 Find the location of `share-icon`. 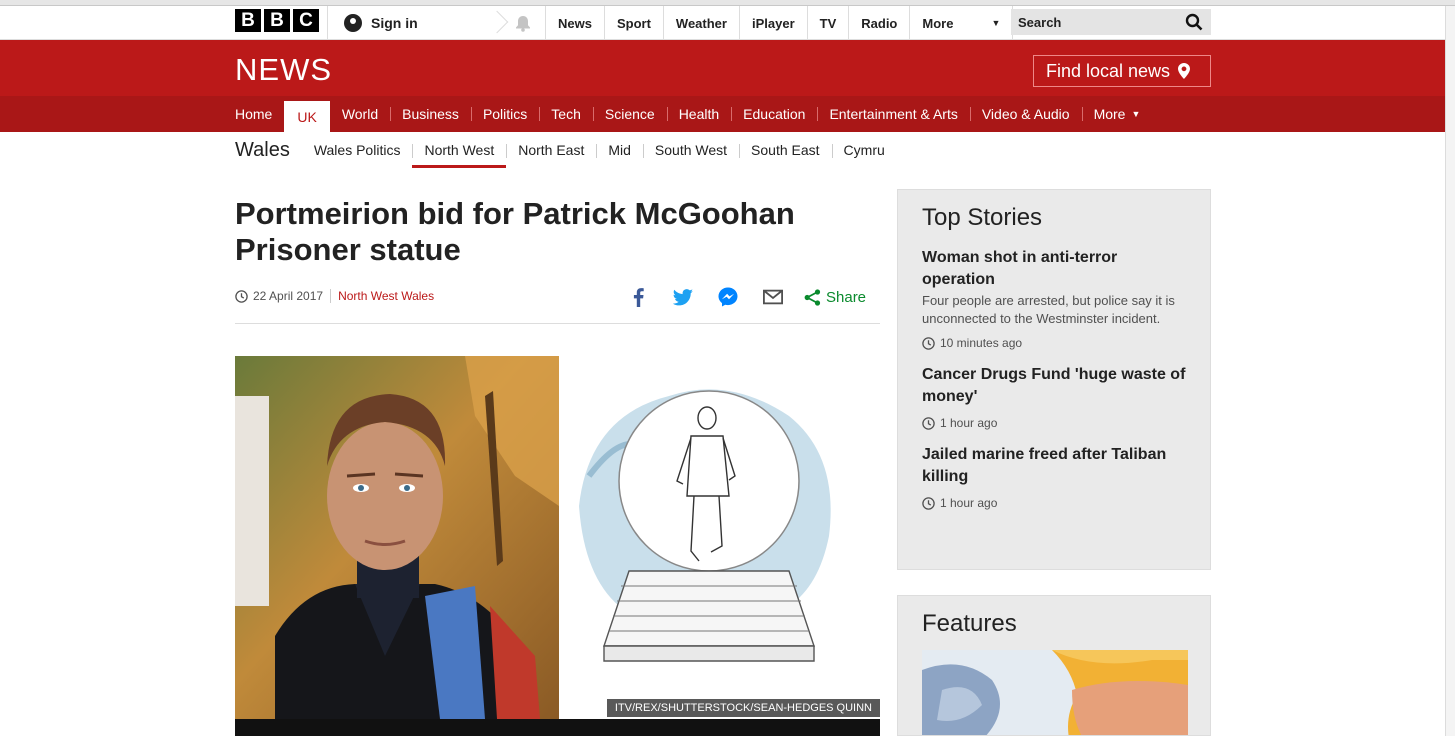

share-icon is located at coordinates (812, 297).